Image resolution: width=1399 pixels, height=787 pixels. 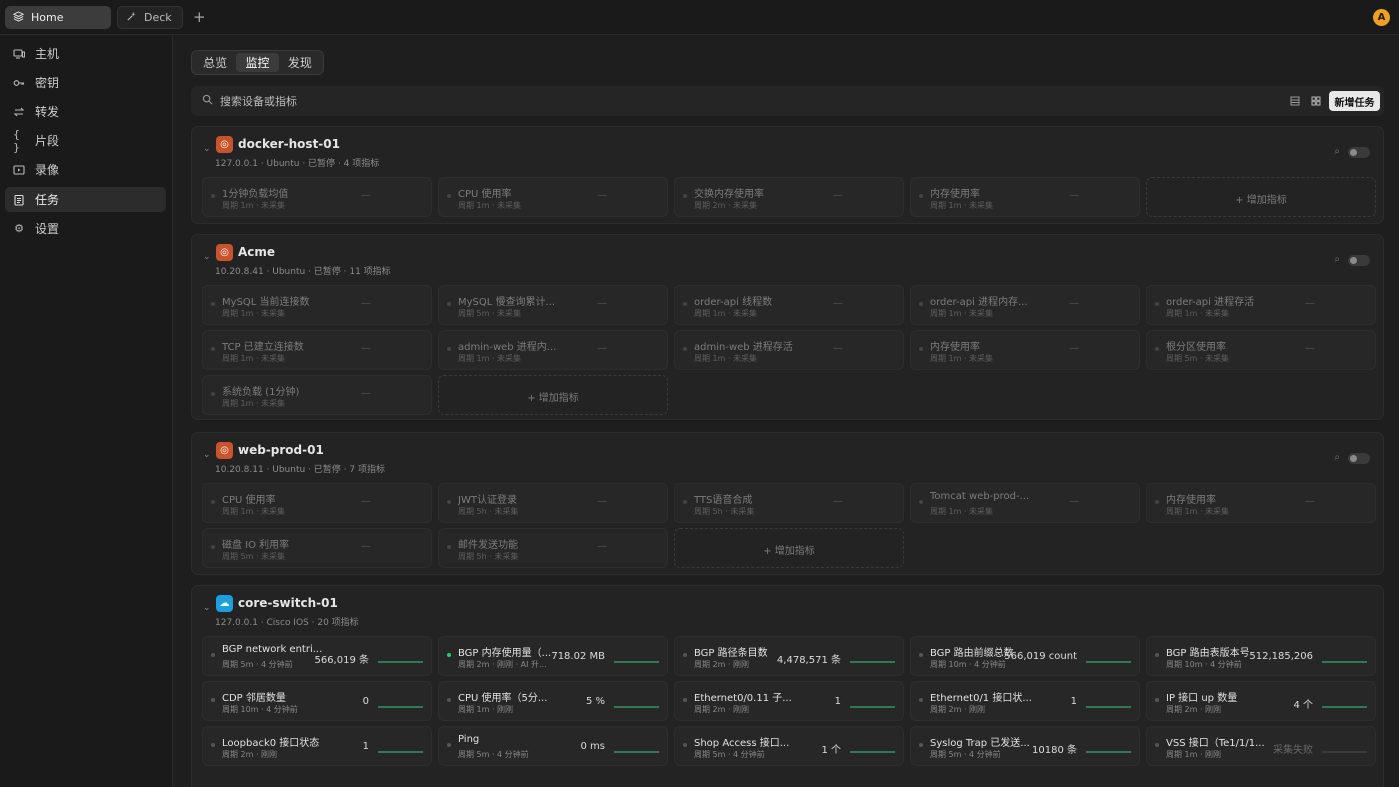 What do you see at coordinates (85, 111) in the screenshot?
I see `sidebar-item-forwarding: 转发` at bounding box center [85, 111].